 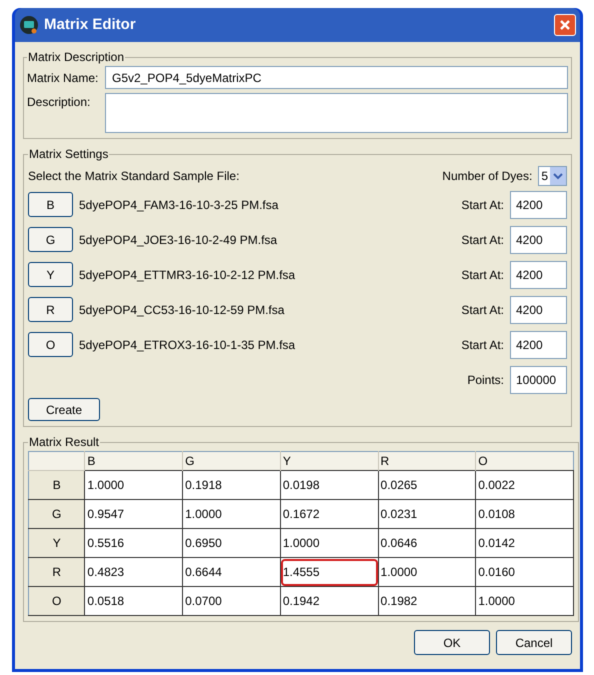 What do you see at coordinates (50, 274) in the screenshot?
I see `dye-button: Y` at bounding box center [50, 274].